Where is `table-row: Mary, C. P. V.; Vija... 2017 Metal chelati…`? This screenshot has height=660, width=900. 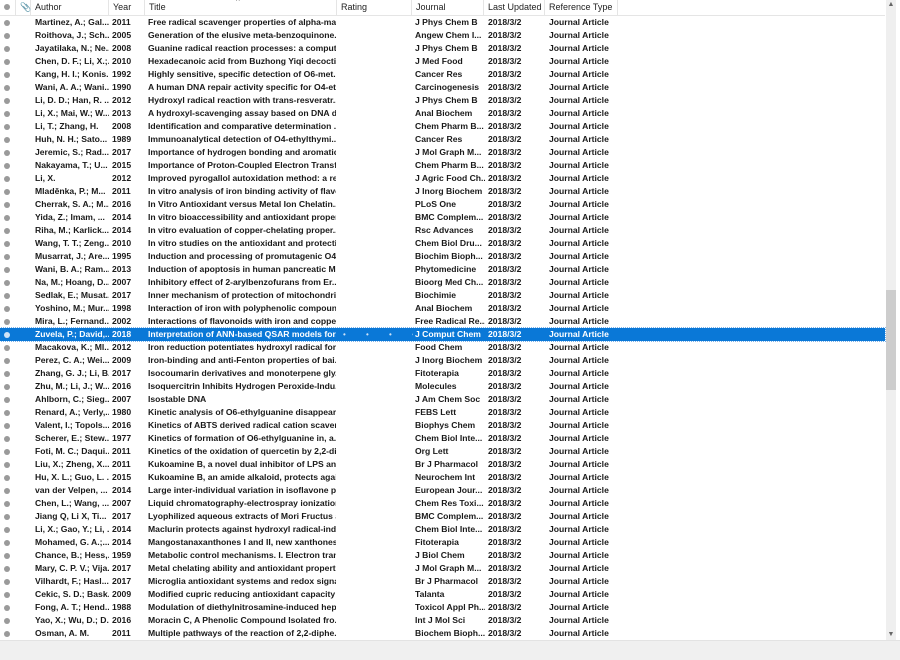 table-row: Mary, C. P. V.; Vija... 2017 Metal chelati… is located at coordinates (442, 568).